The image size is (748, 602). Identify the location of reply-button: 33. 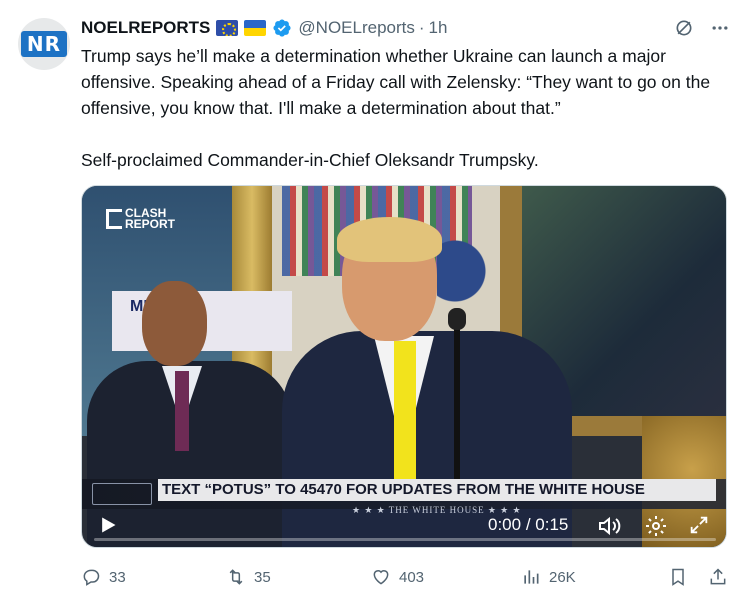
(103, 577).